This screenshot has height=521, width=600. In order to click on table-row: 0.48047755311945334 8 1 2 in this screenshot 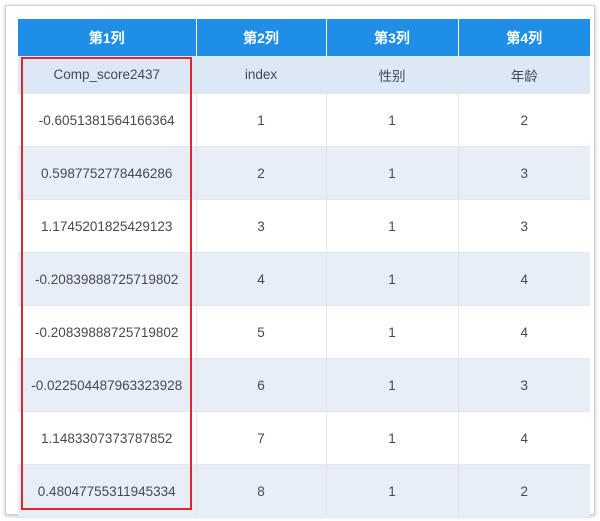, I will do `click(304, 491)`.